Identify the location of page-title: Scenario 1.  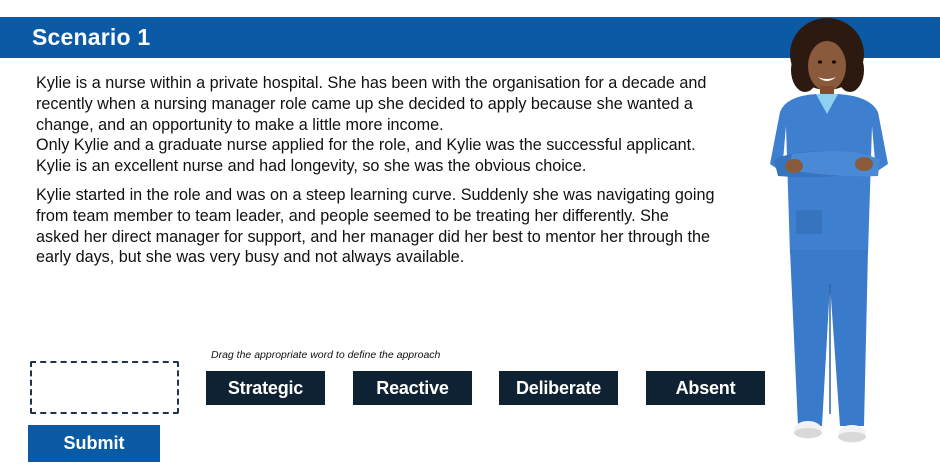
(91, 37).